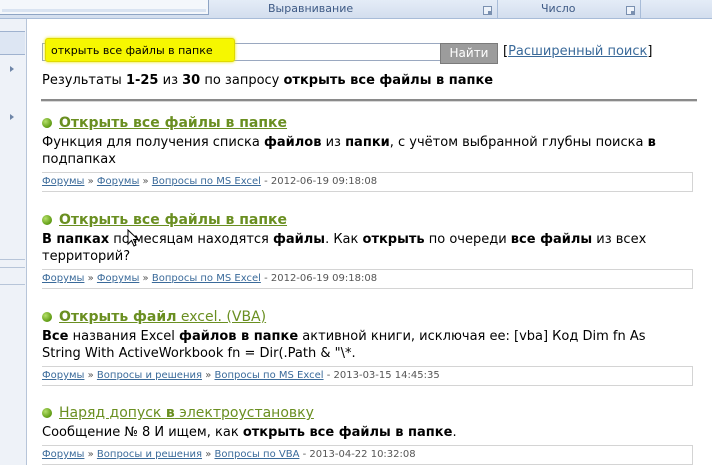 Image resolution: width=712 pixels, height=465 pixels. What do you see at coordinates (257, 454) in the screenshot?
I see `breadcrumb-link: Вопросы по VBA` at bounding box center [257, 454].